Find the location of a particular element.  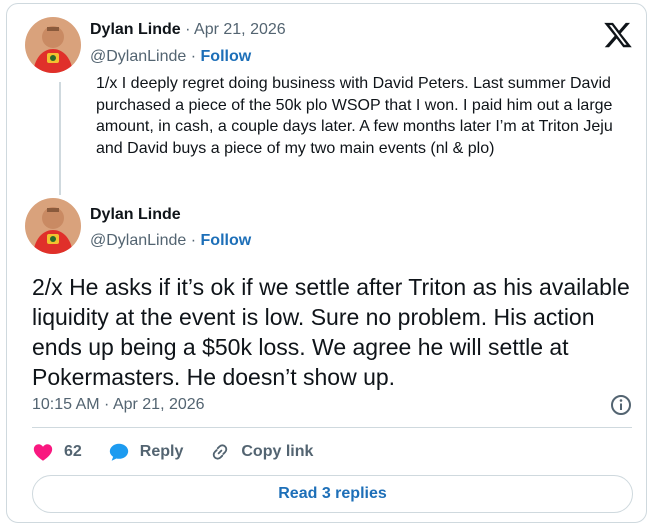

reply-bubble-icon is located at coordinates (118, 452).